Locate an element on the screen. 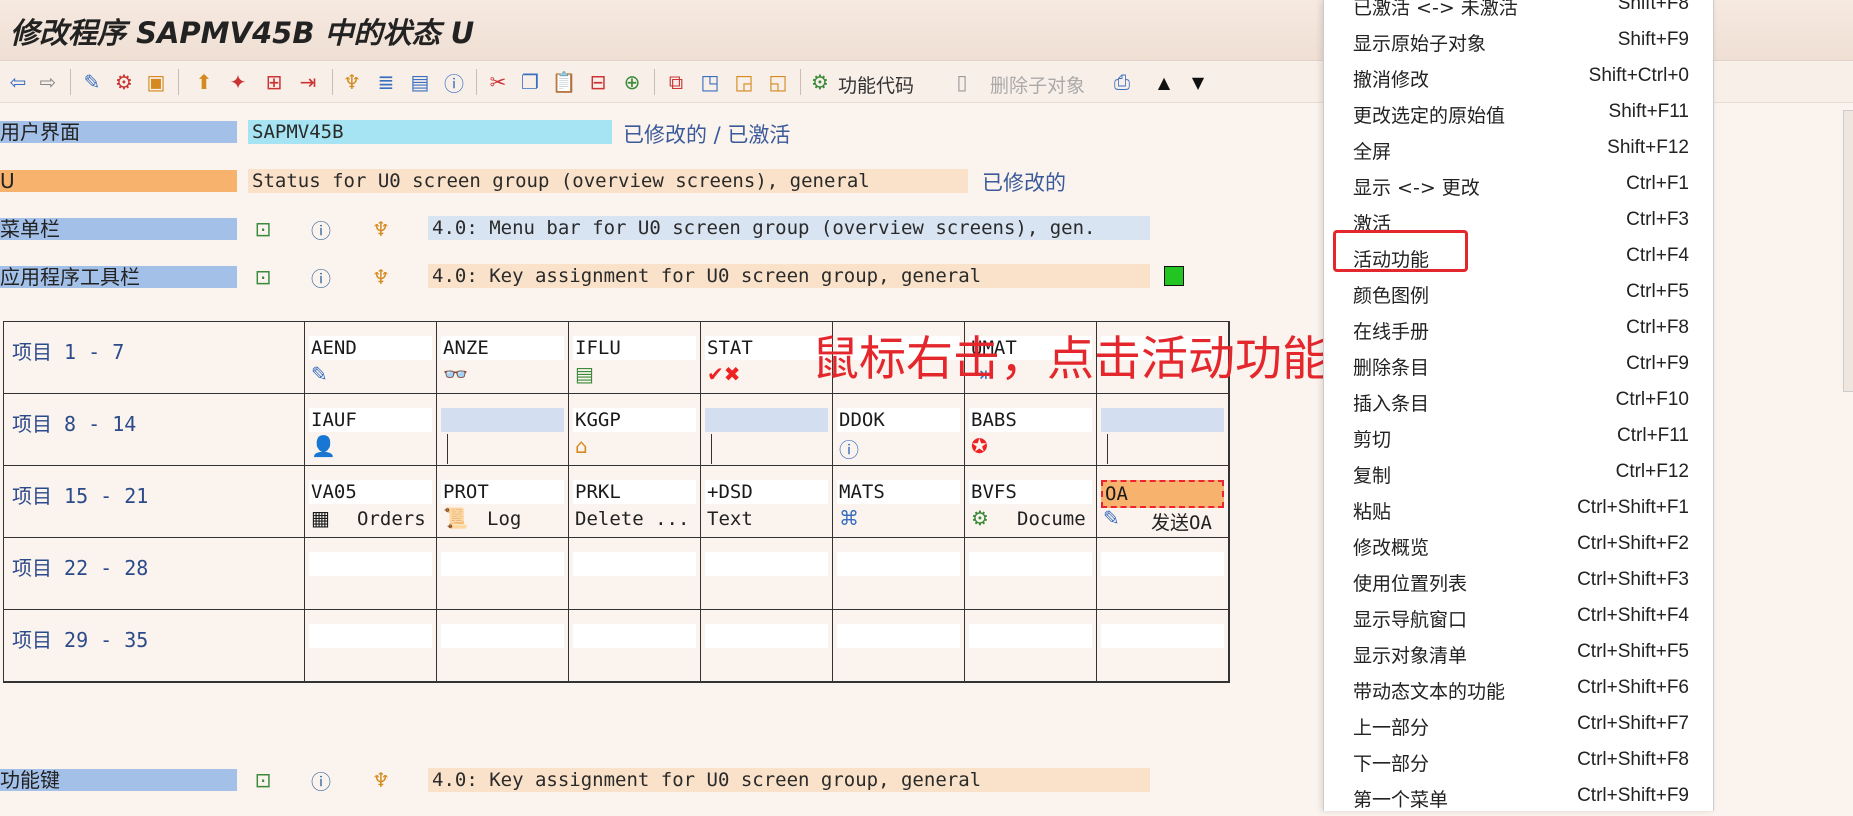  grid-cell: OA ✎ 发送OA is located at coordinates (1163, 502).